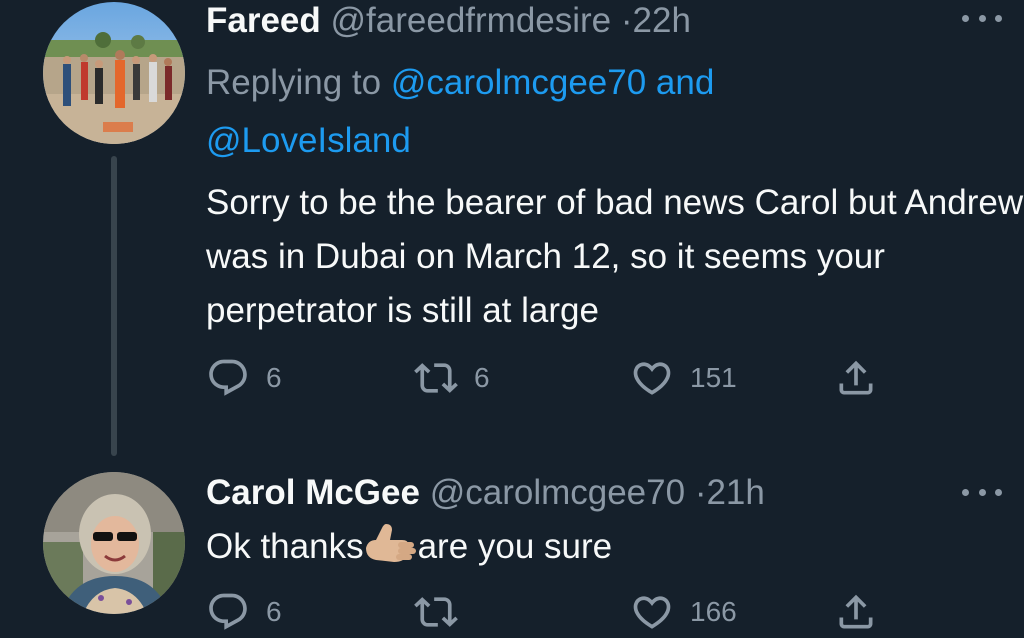 This screenshot has height=638, width=1024. I want to click on retweet-button: 6, so click(452, 378).